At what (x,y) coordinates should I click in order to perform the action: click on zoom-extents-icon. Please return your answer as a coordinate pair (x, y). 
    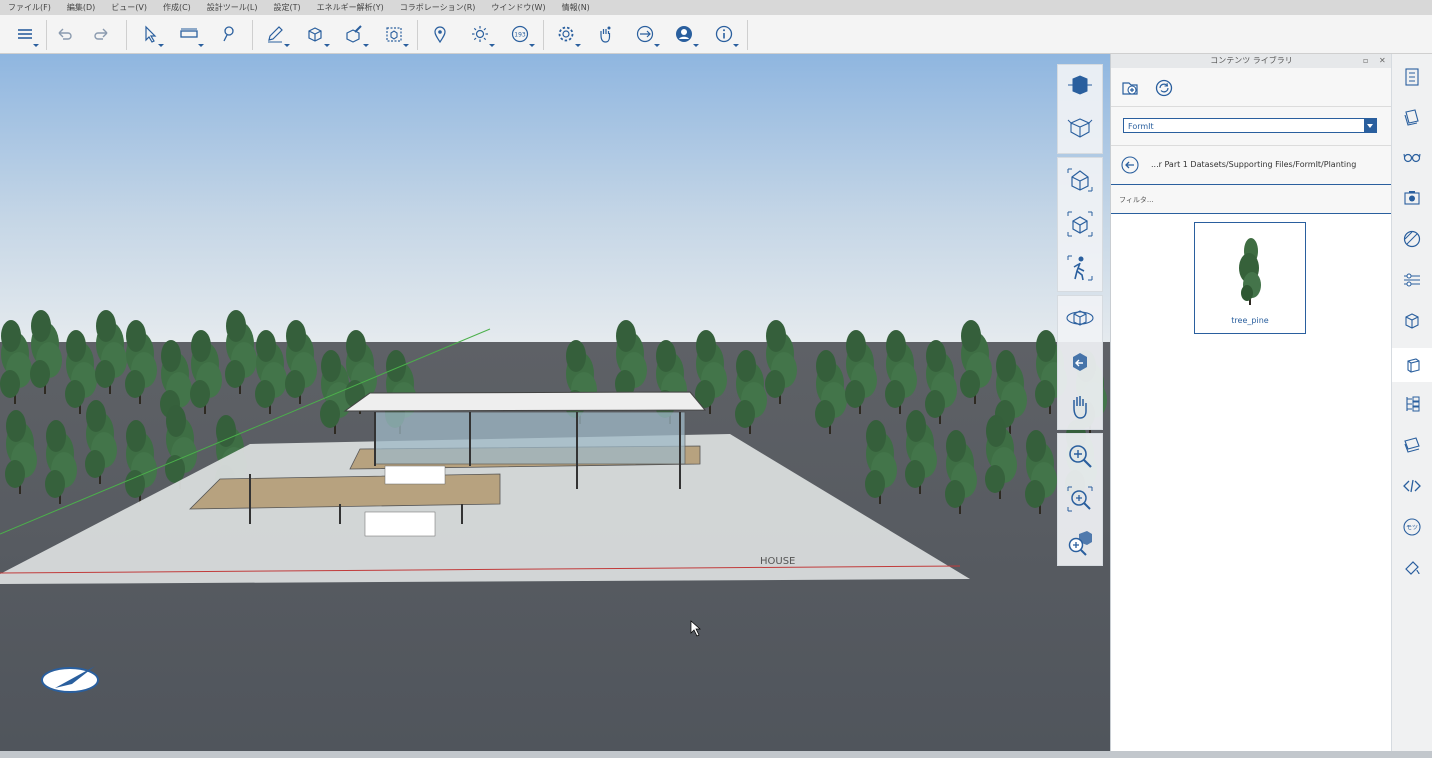
    Looking at the image, I should click on (1080, 542).